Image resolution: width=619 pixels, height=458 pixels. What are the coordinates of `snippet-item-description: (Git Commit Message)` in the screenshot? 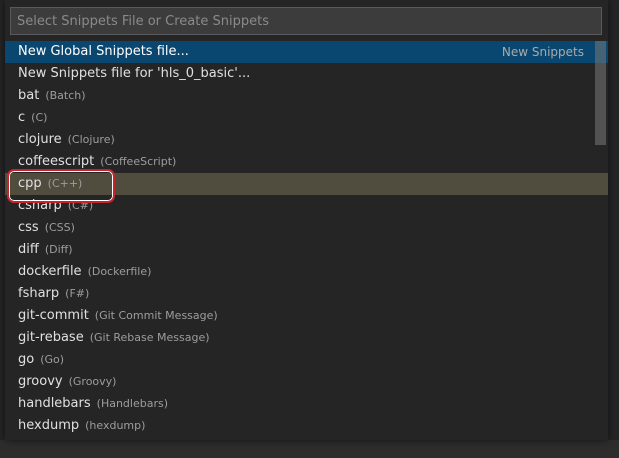 It's located at (156, 315).